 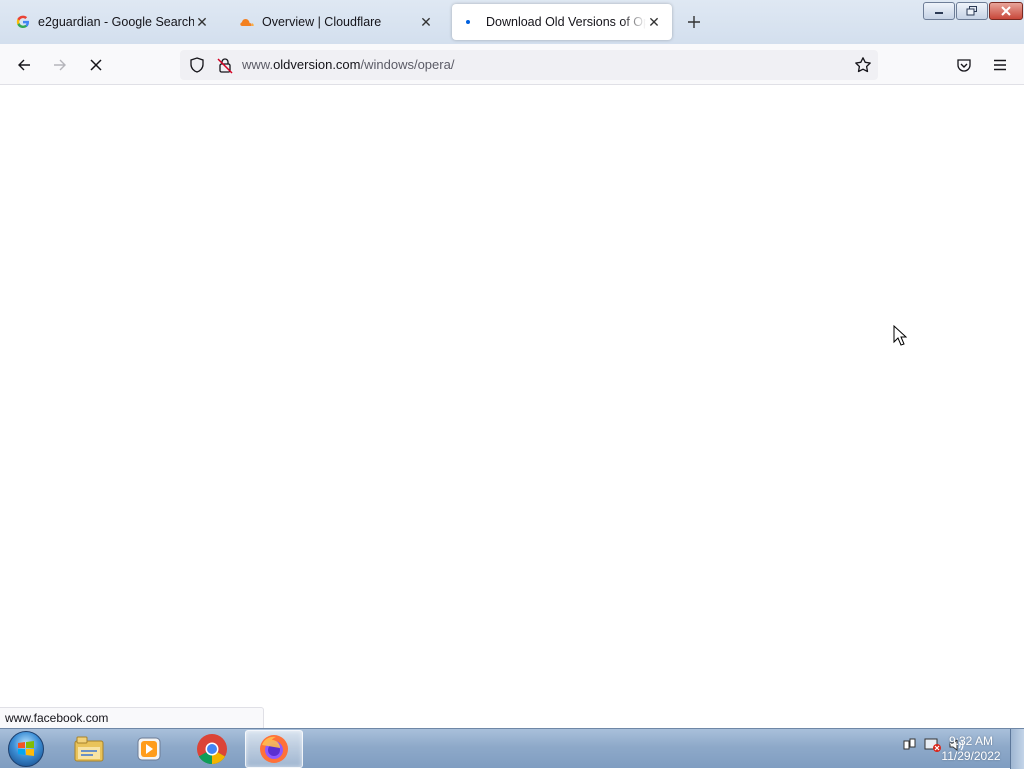 I want to click on loading-dot-icon, so click(x=471, y=22).